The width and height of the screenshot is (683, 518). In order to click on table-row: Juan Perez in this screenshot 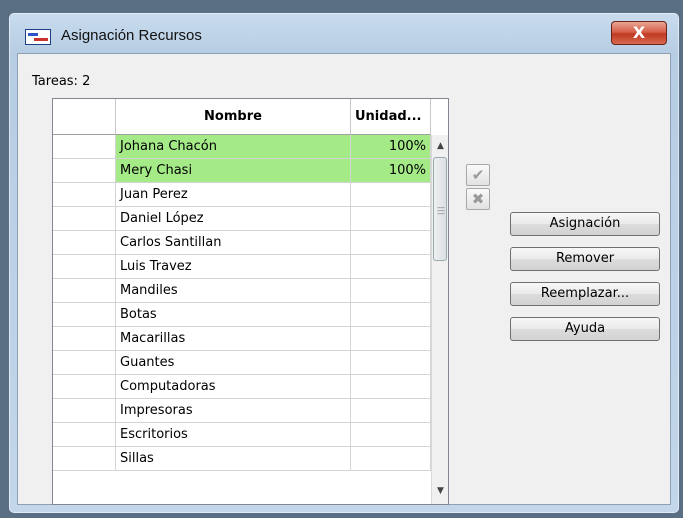, I will do `click(242, 195)`.